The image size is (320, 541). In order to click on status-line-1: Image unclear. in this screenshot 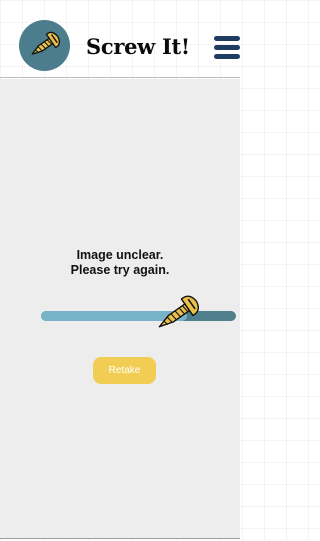, I will do `click(120, 255)`.